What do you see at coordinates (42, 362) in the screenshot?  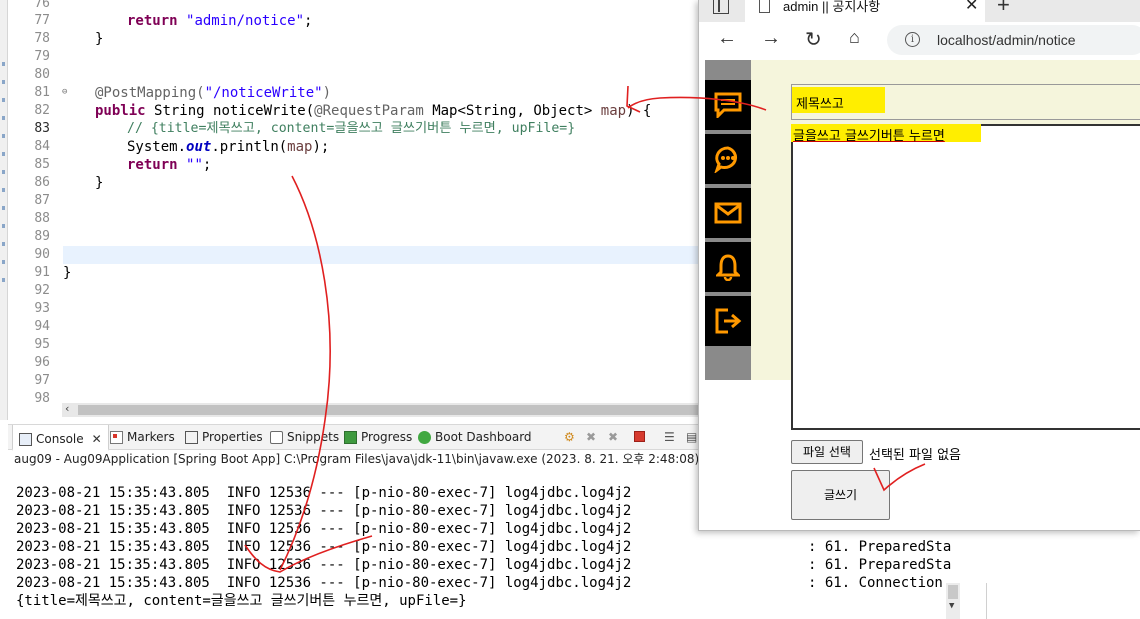 I see `line-number: 96` at bounding box center [42, 362].